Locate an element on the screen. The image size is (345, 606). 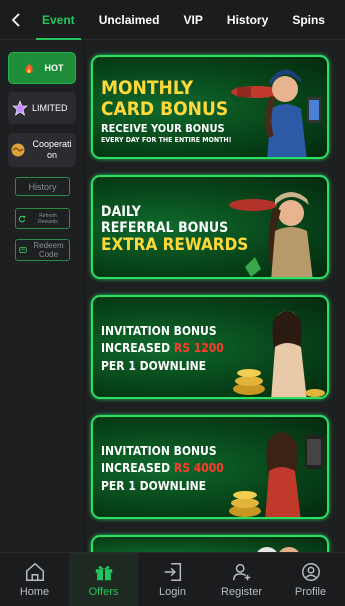
tab-event: Event is located at coordinates (58, 20).